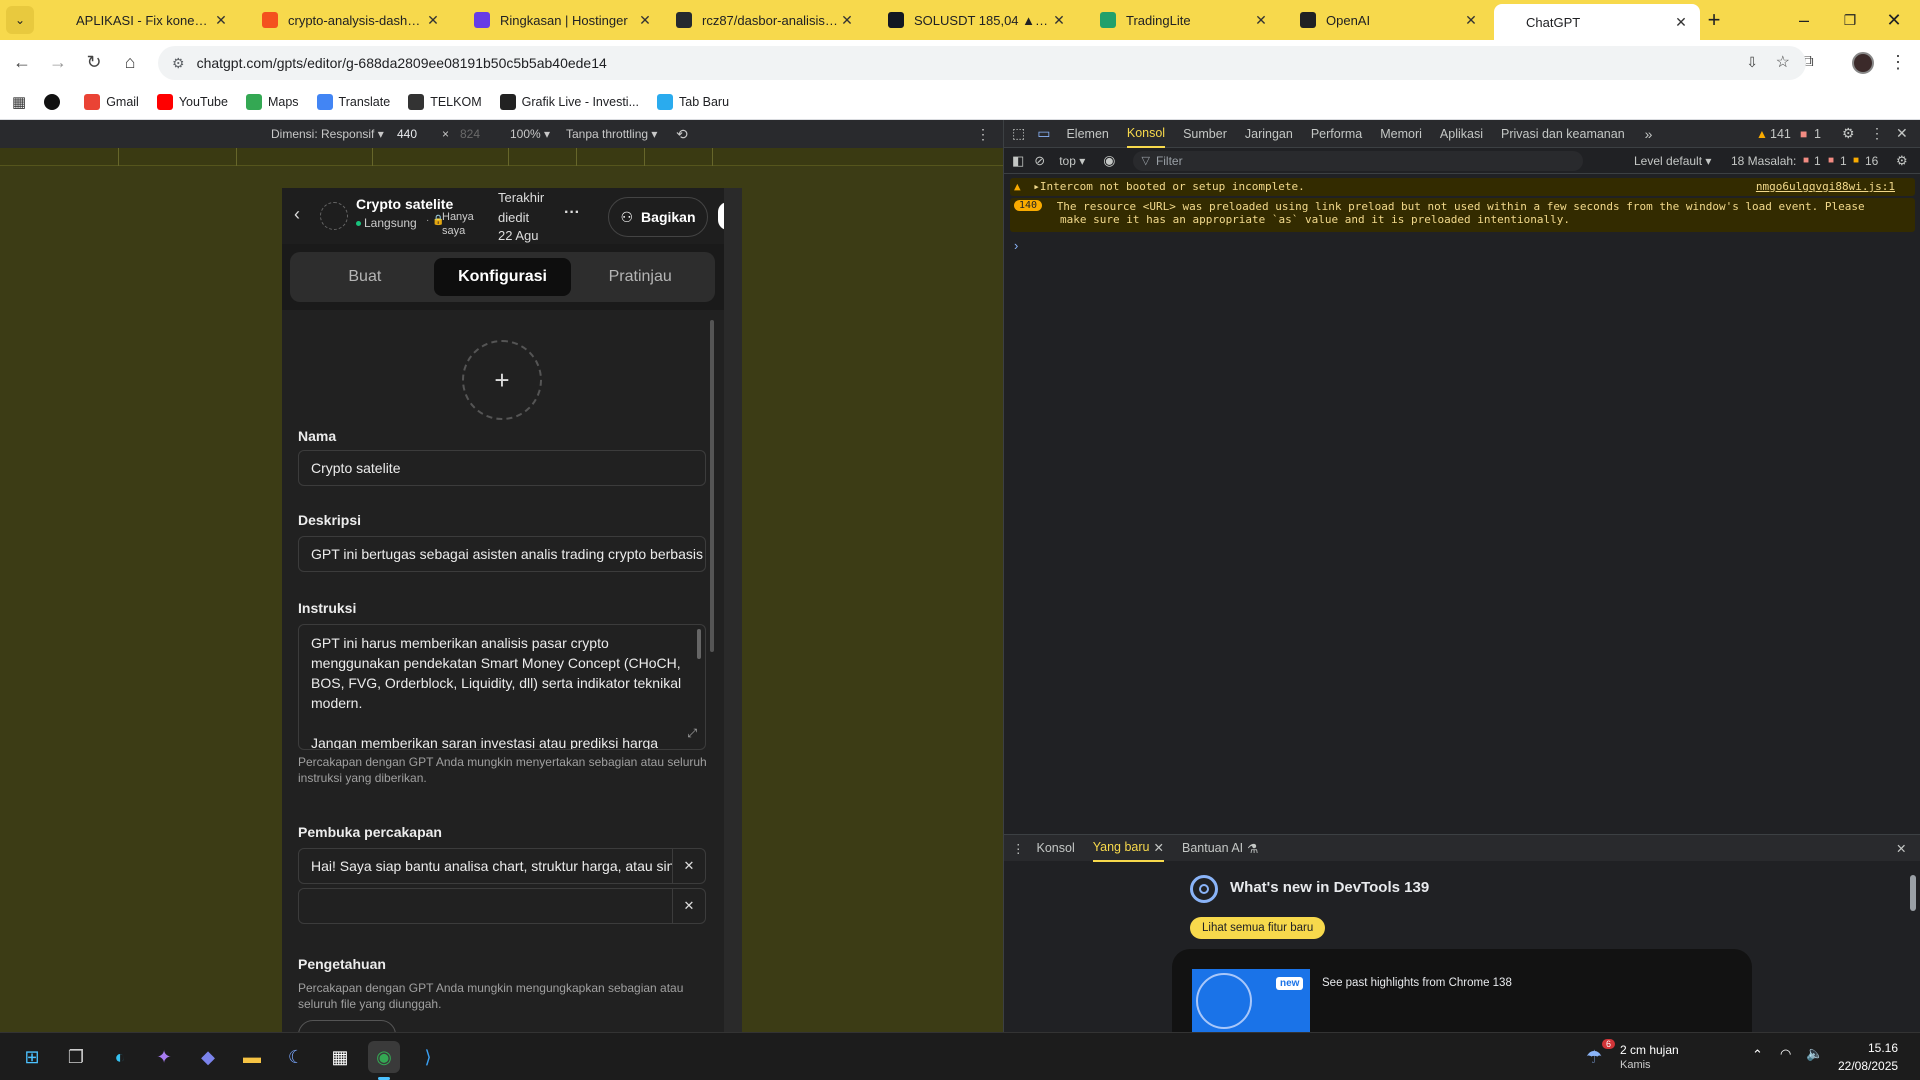  Describe the element at coordinates (682, 134) in the screenshot. I see `rotate-icon: ⟲` at that location.